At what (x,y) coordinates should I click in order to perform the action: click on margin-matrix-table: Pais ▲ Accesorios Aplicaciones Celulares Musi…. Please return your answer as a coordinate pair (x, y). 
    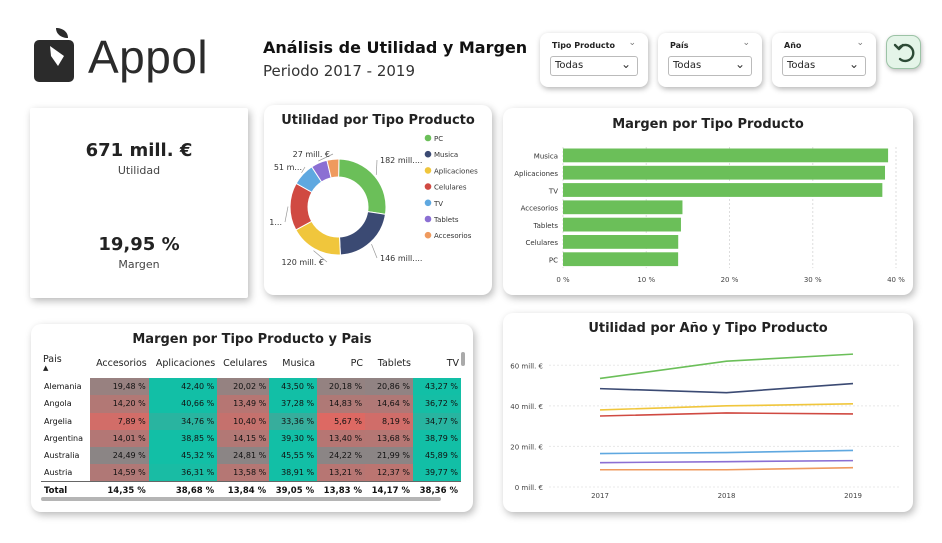
    Looking at the image, I should click on (251, 425).